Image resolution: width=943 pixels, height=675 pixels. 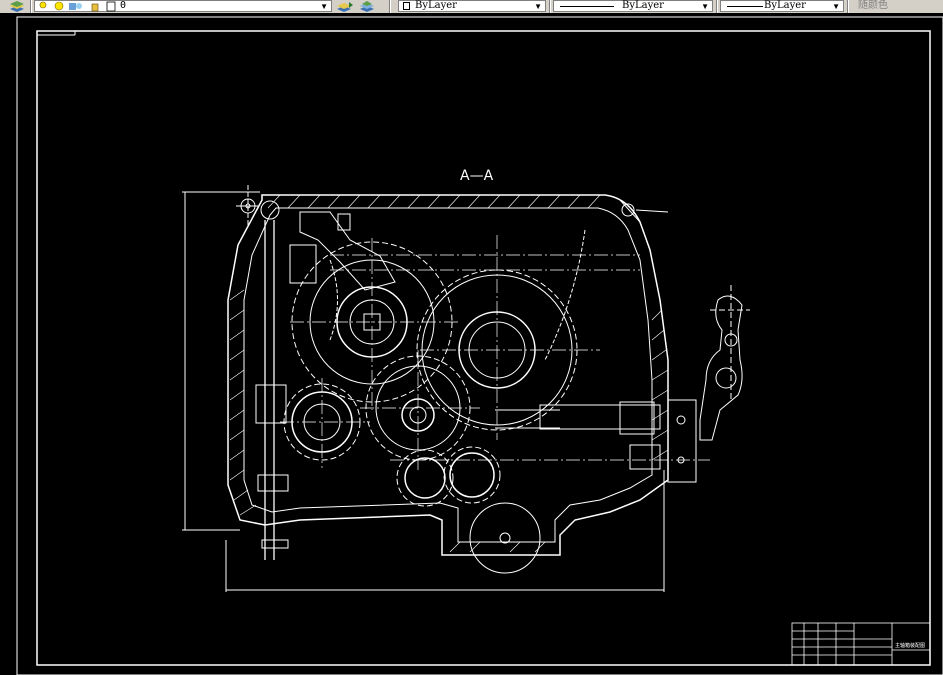 I want to click on layer-previous-icon, so click(x=367, y=6).